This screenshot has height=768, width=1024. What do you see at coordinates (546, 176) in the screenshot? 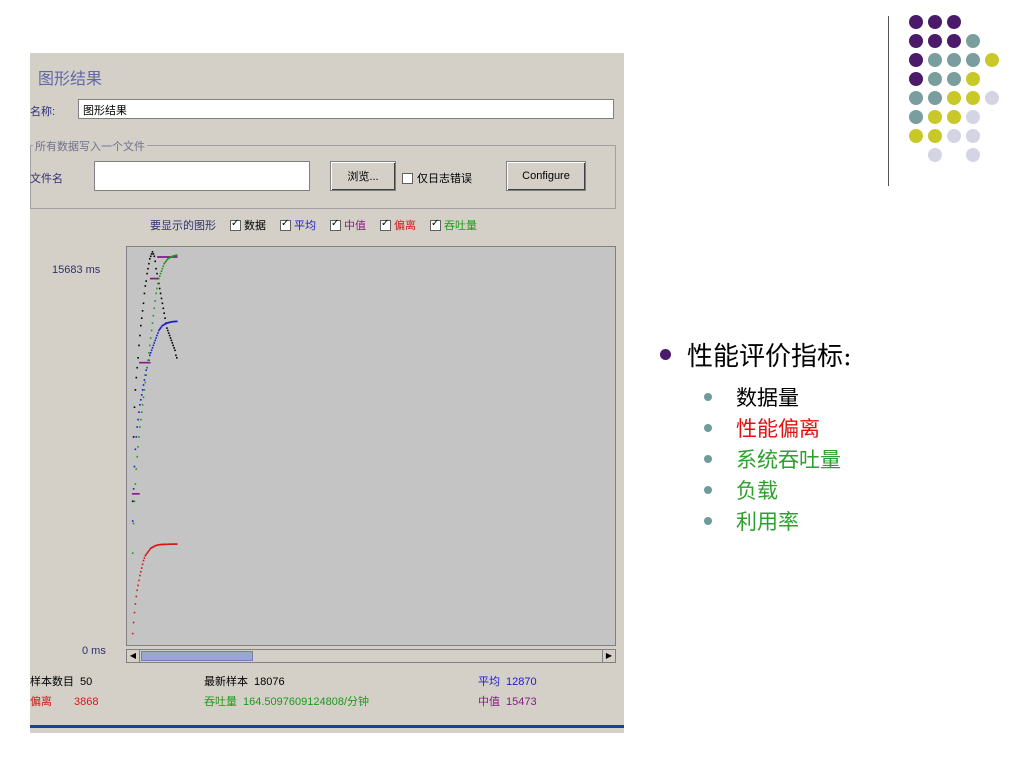
I see `configure-button: Configure` at bounding box center [546, 176].